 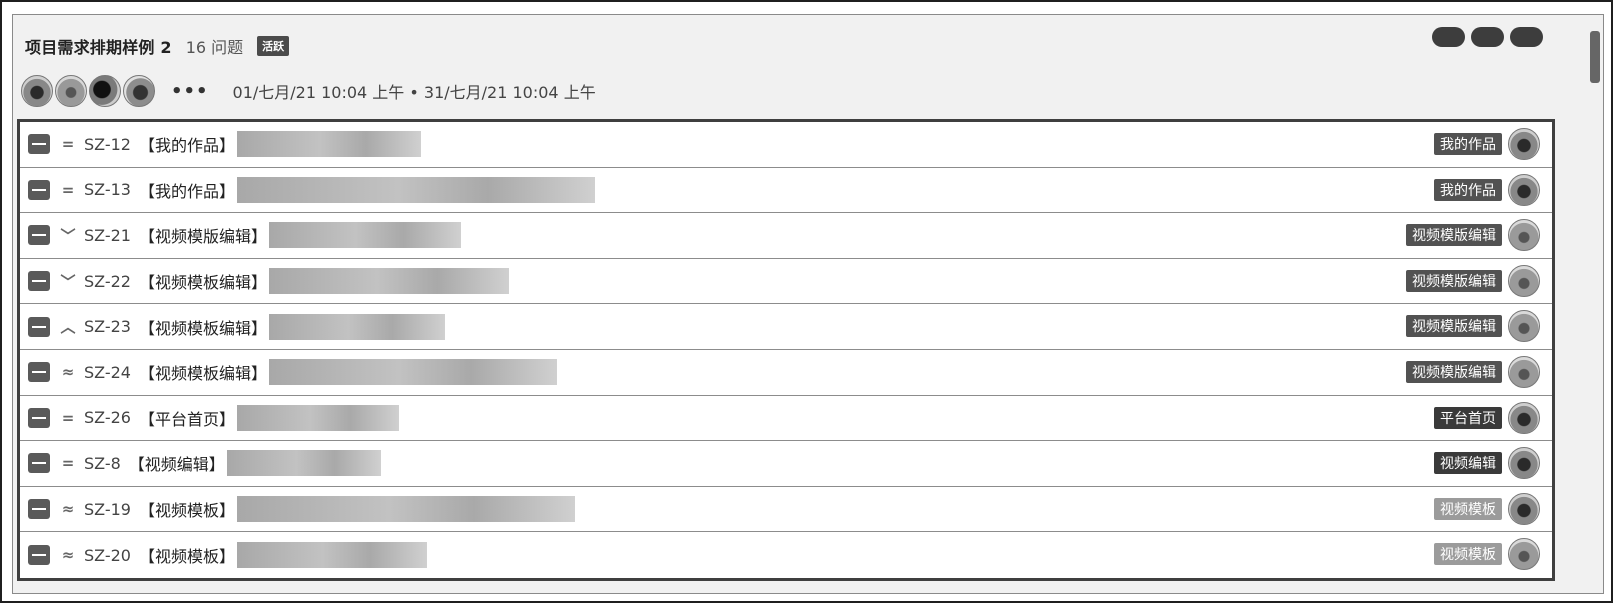 I want to click on issue-row: = SZ-12 【我的作品】 我的作品, so click(x=786, y=145).